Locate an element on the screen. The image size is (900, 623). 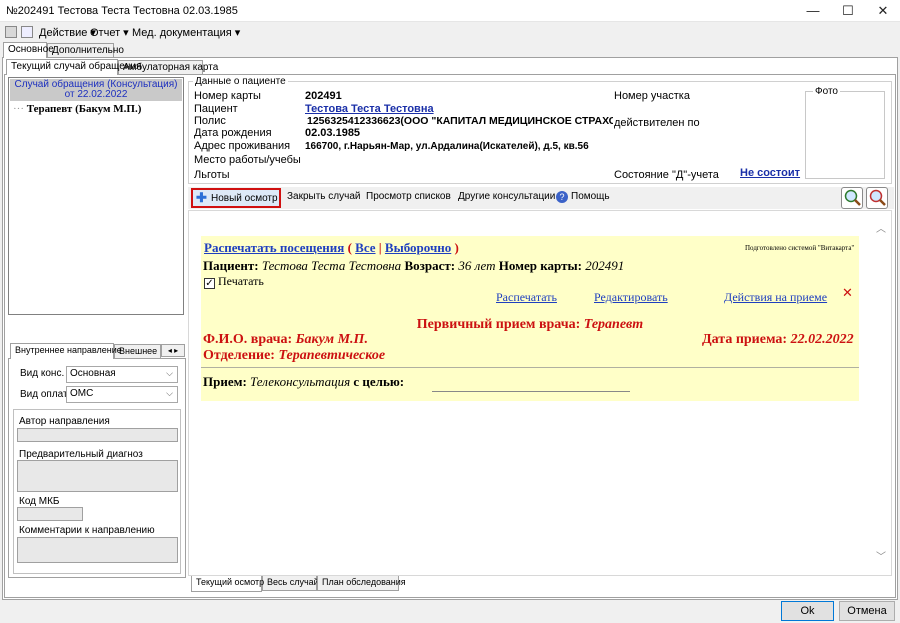
close-case-button: Закрыть случай is located at coordinates (324, 196).